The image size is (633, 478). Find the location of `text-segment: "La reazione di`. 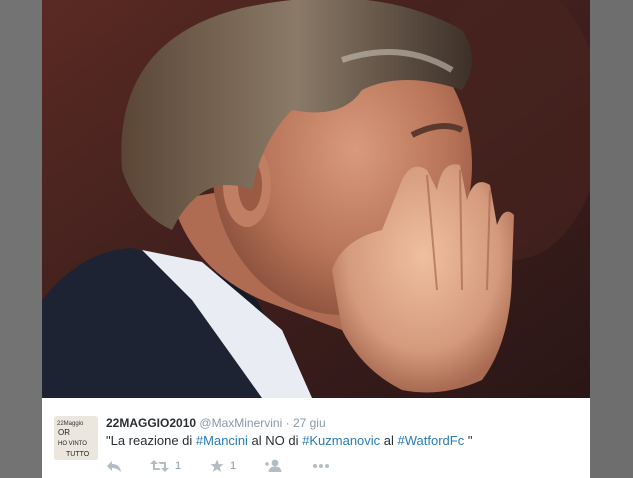

text-segment: "La reazione di is located at coordinates (151, 440).